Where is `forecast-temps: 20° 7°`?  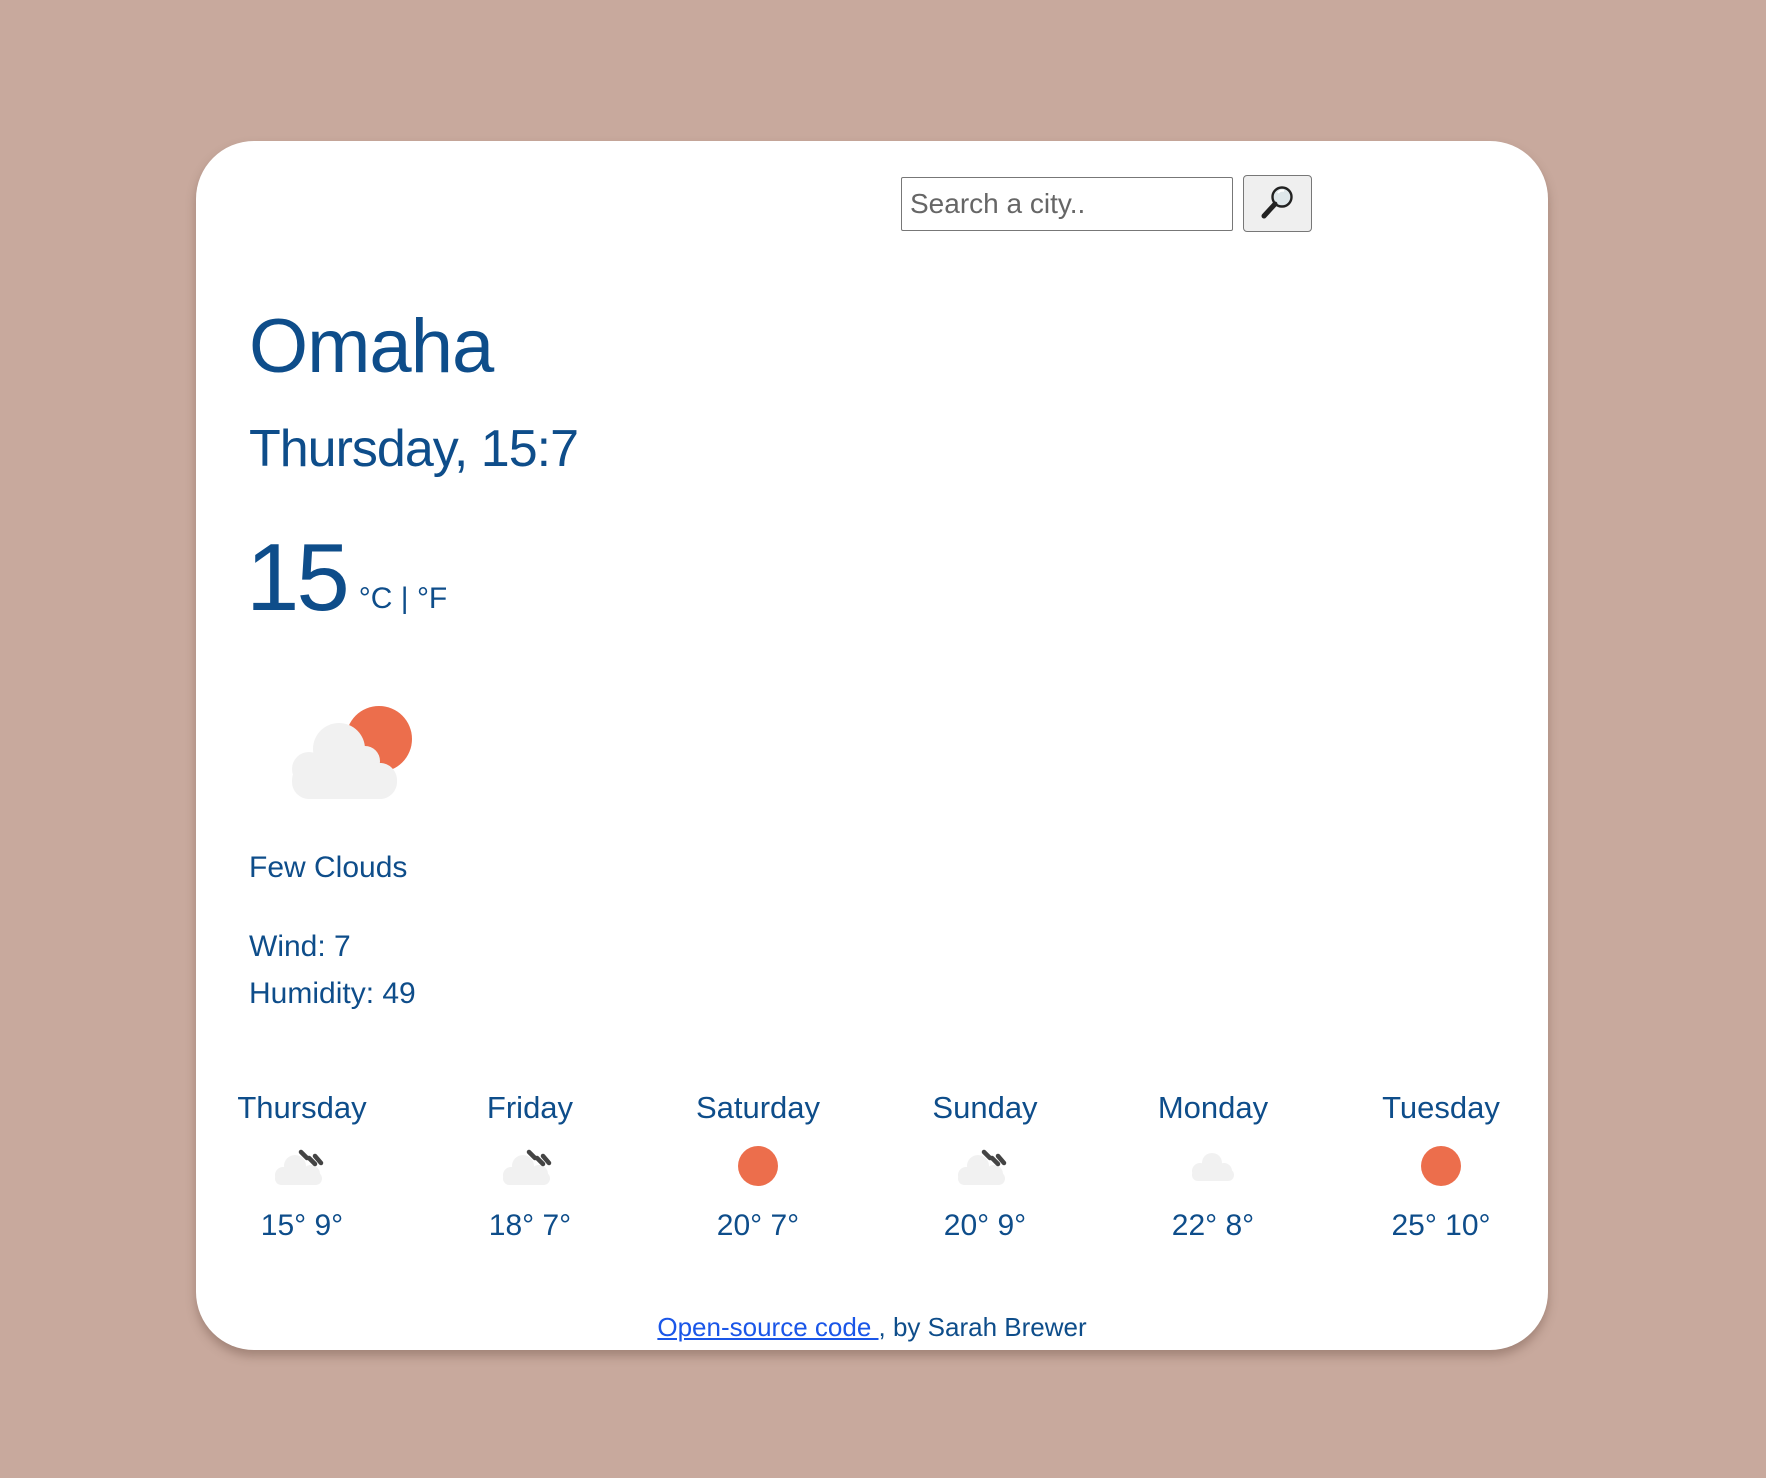
forecast-temps: 20° 7° is located at coordinates (758, 1225).